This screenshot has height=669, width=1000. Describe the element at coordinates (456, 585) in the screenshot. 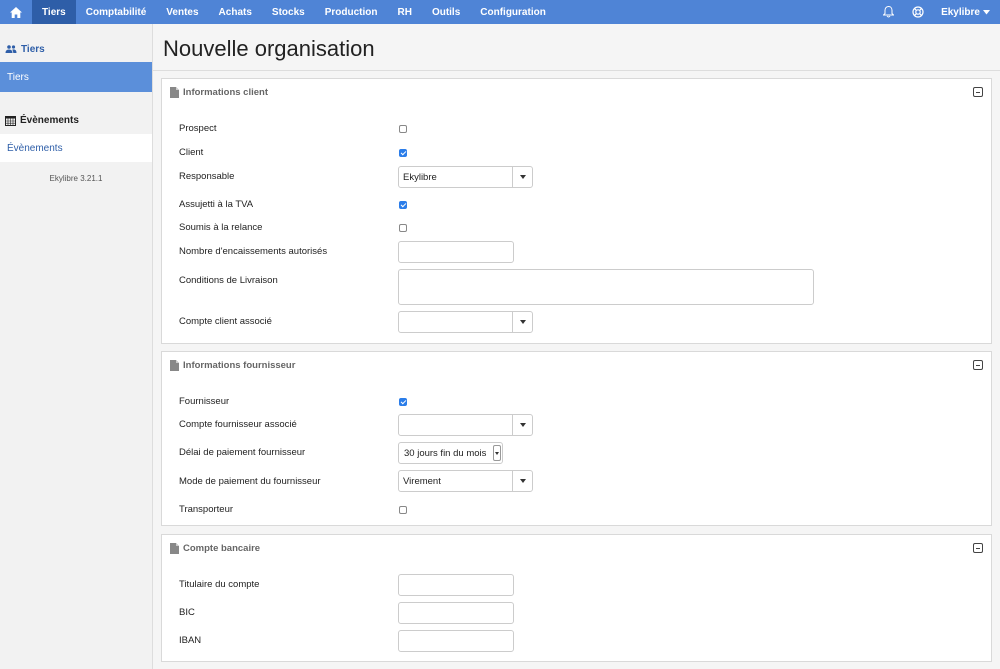

I see `titulaire-input` at that location.